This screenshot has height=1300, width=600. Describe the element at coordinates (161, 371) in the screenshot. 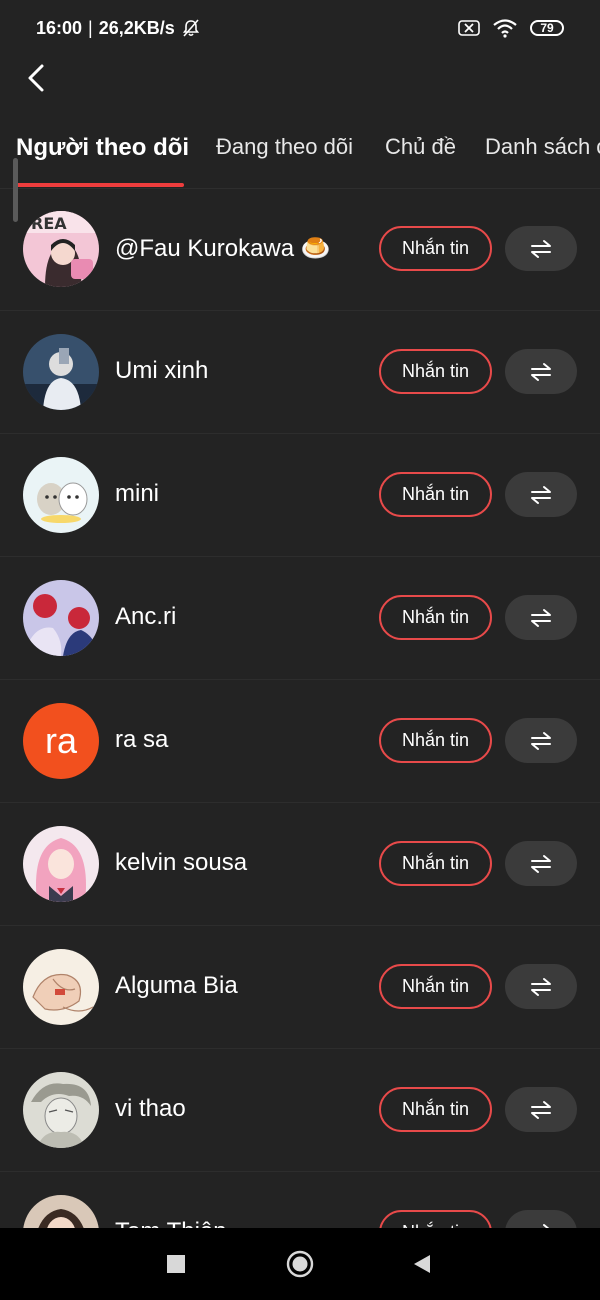

I see `user-name: Umi xinh` at that location.